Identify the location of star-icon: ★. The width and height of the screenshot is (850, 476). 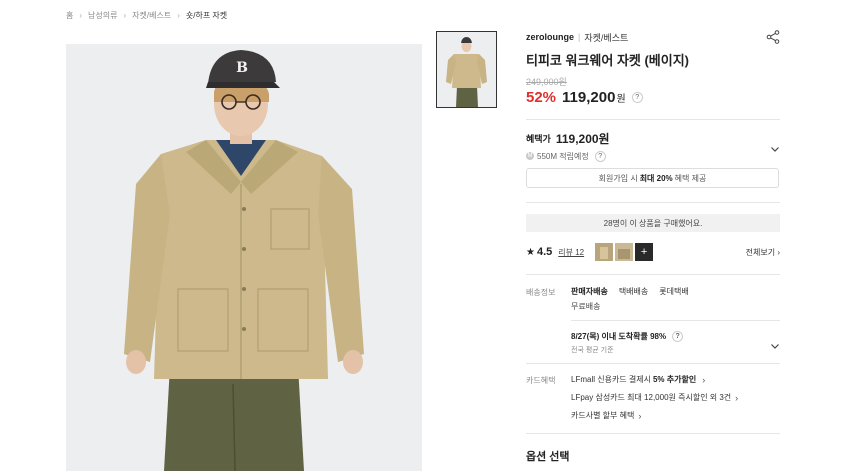
(530, 252).